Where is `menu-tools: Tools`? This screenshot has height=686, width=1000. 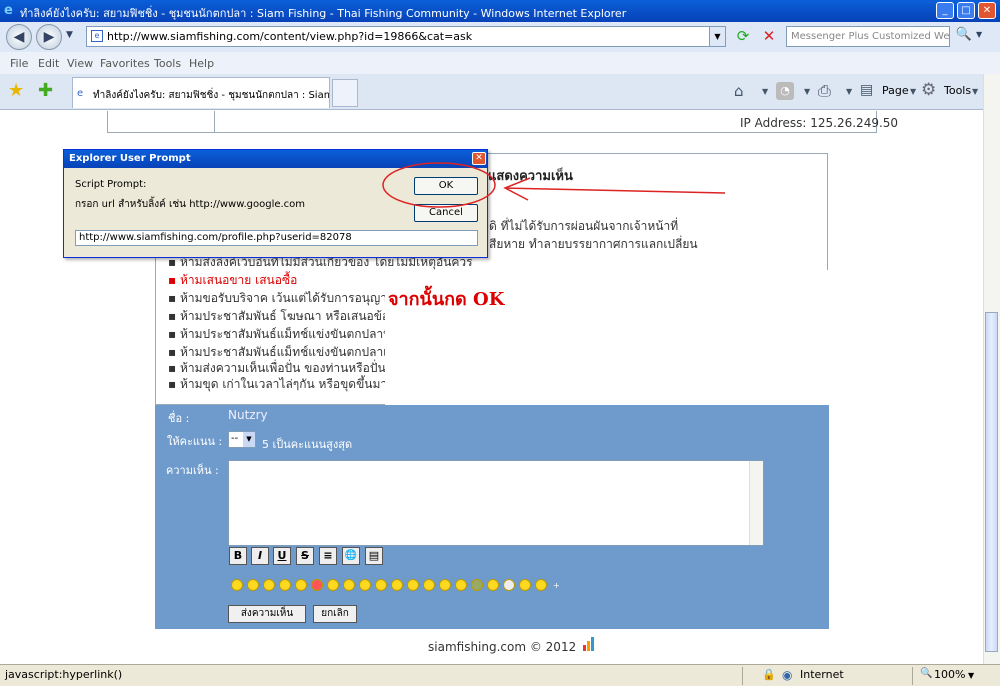
menu-tools: Tools is located at coordinates (167, 63).